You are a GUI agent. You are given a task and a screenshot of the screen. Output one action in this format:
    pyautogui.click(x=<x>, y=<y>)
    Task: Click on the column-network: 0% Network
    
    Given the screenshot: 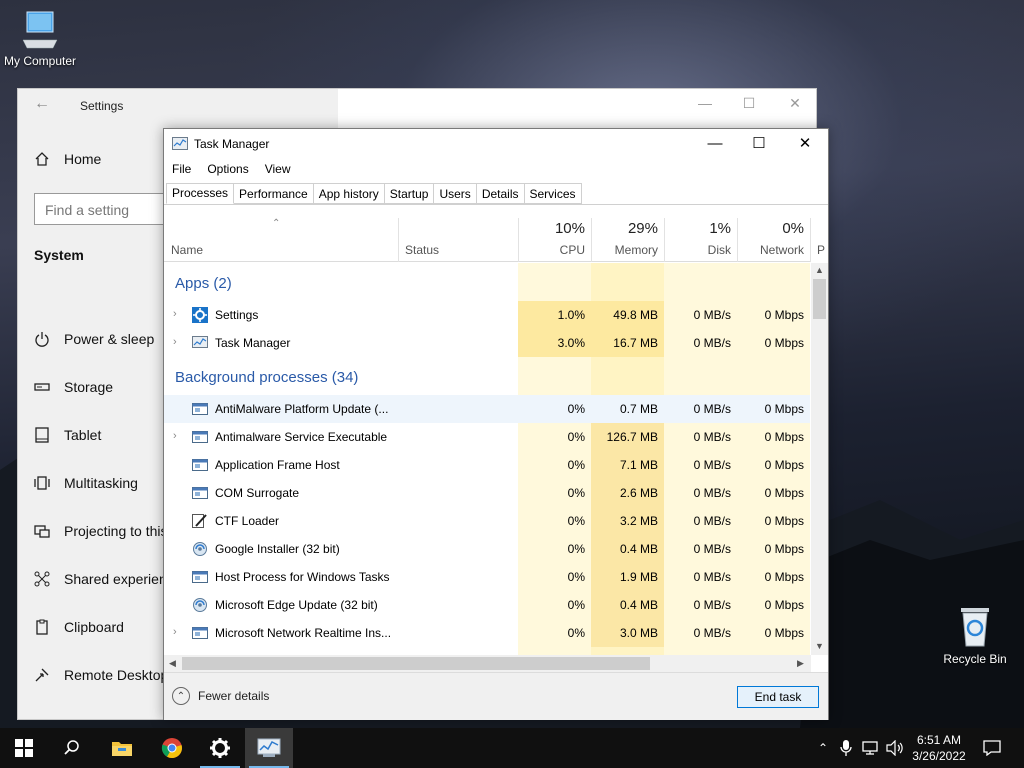 What is the action you would take?
    pyautogui.click(x=773, y=240)
    